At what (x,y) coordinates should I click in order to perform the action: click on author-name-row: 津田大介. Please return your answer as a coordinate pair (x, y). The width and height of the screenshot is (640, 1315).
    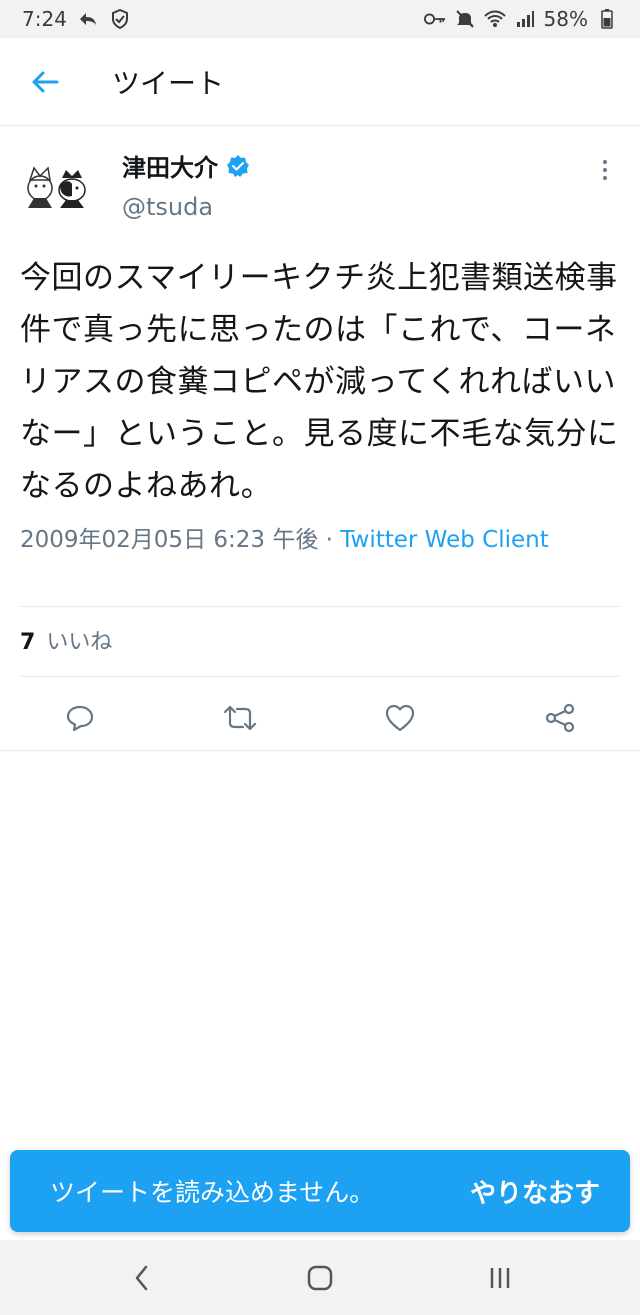
    Looking at the image, I should click on (186, 165).